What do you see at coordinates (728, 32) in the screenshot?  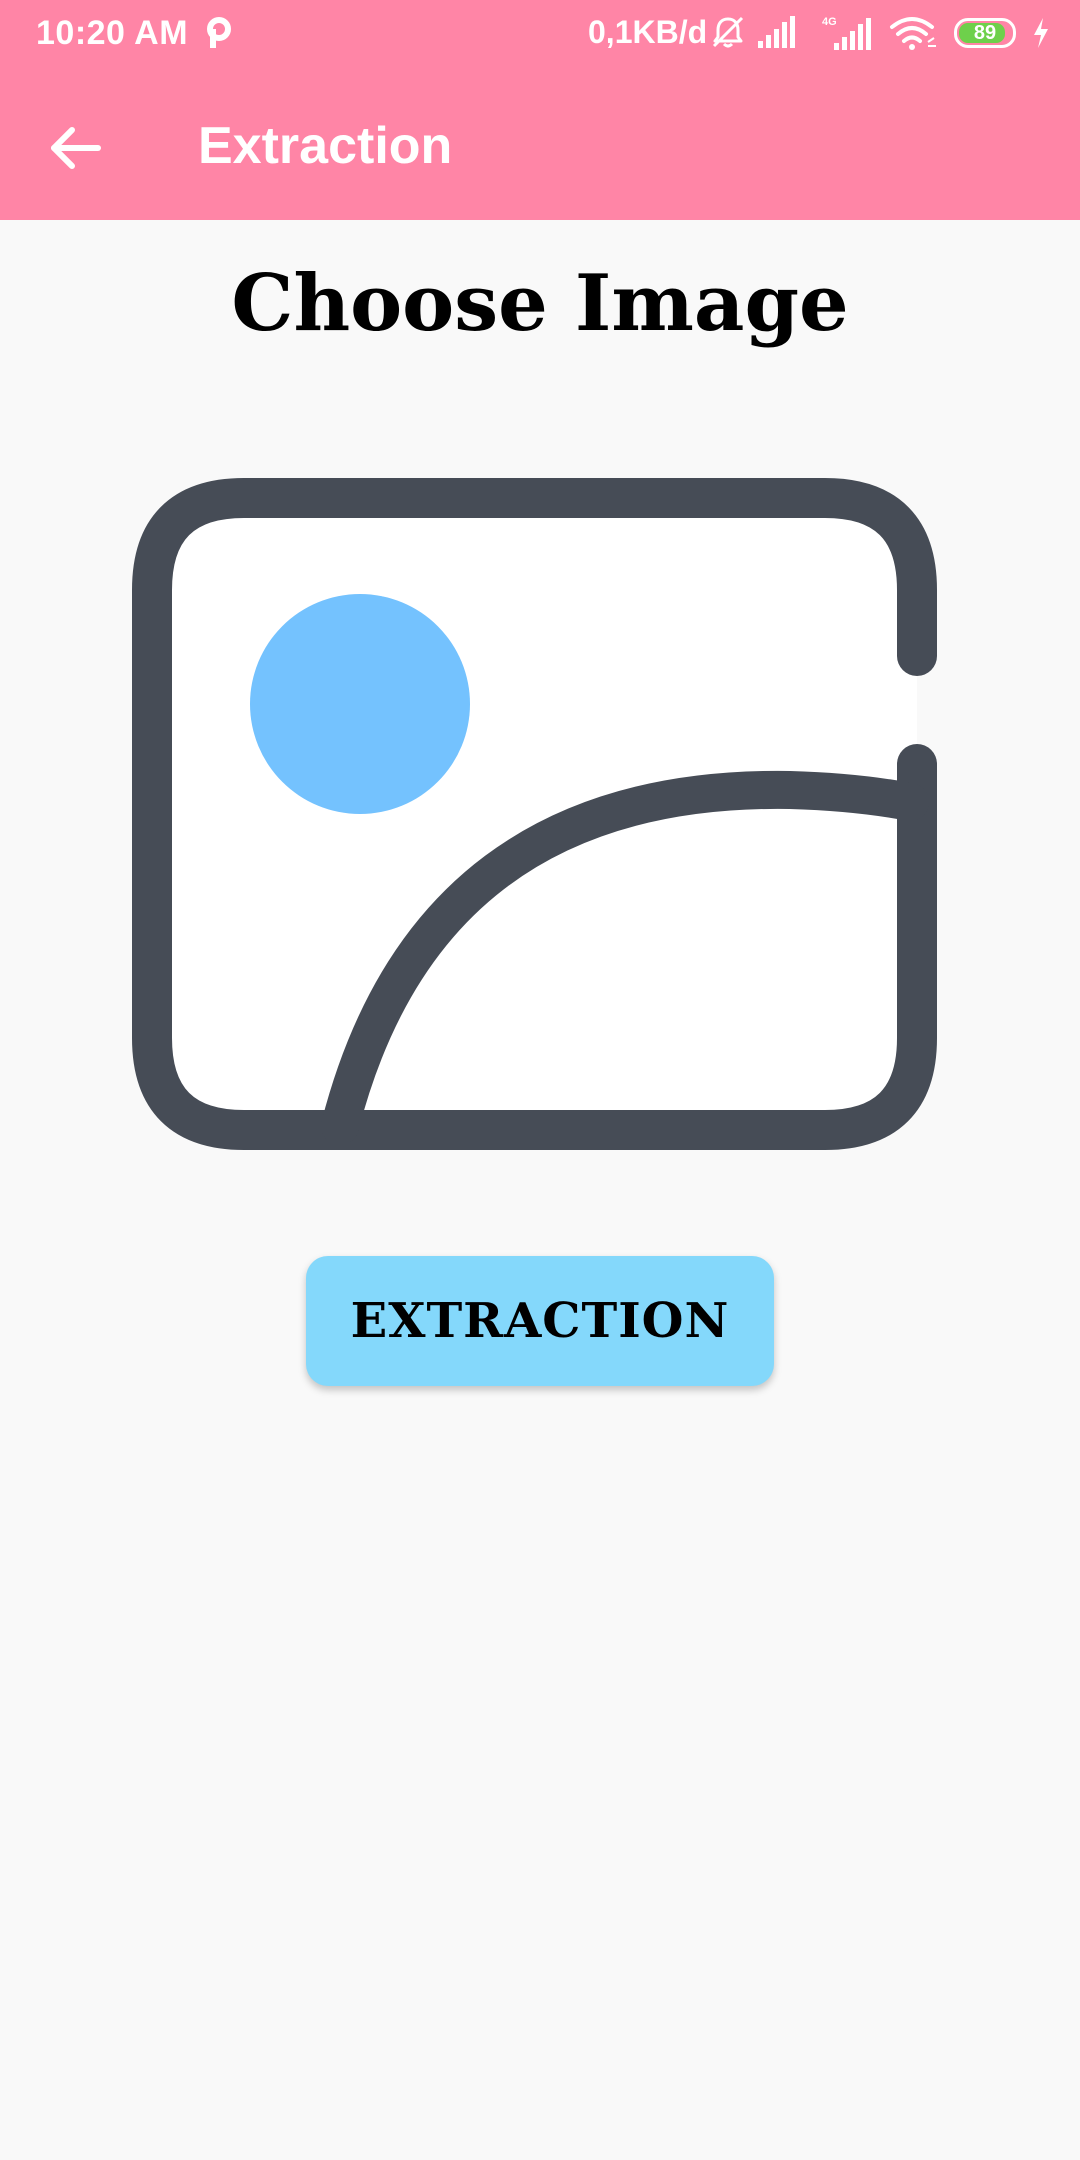 I see `bell-muted-icon` at bounding box center [728, 32].